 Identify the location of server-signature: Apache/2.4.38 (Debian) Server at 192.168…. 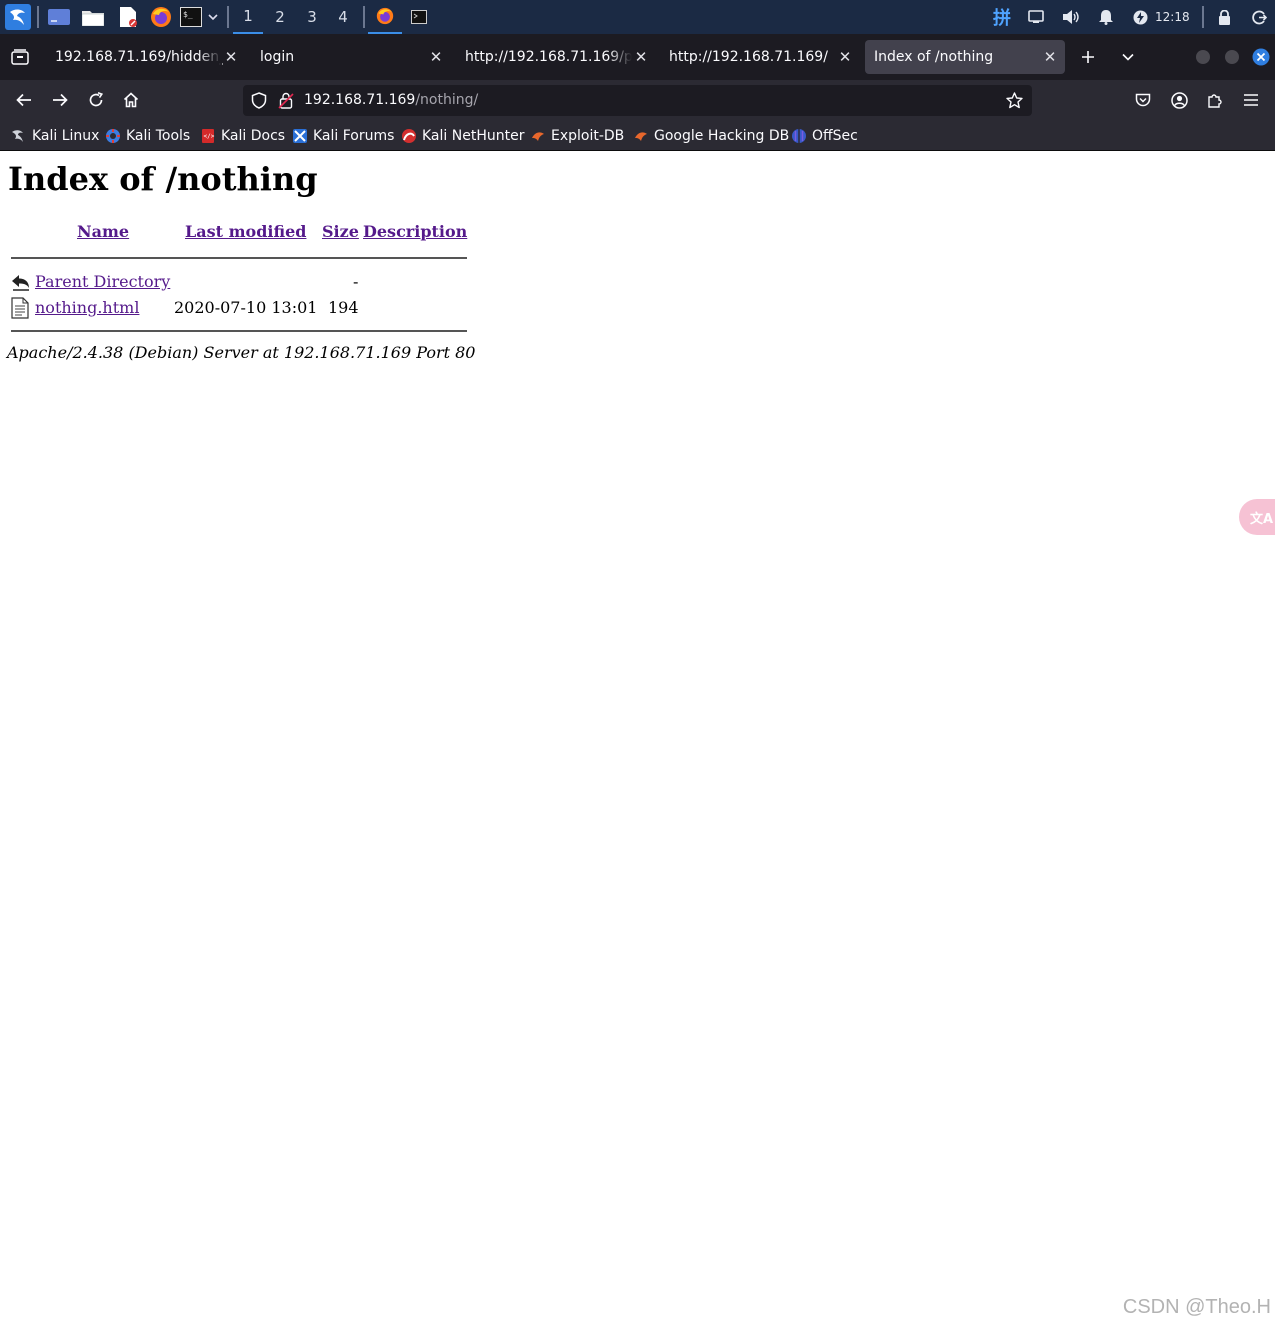
(241, 352).